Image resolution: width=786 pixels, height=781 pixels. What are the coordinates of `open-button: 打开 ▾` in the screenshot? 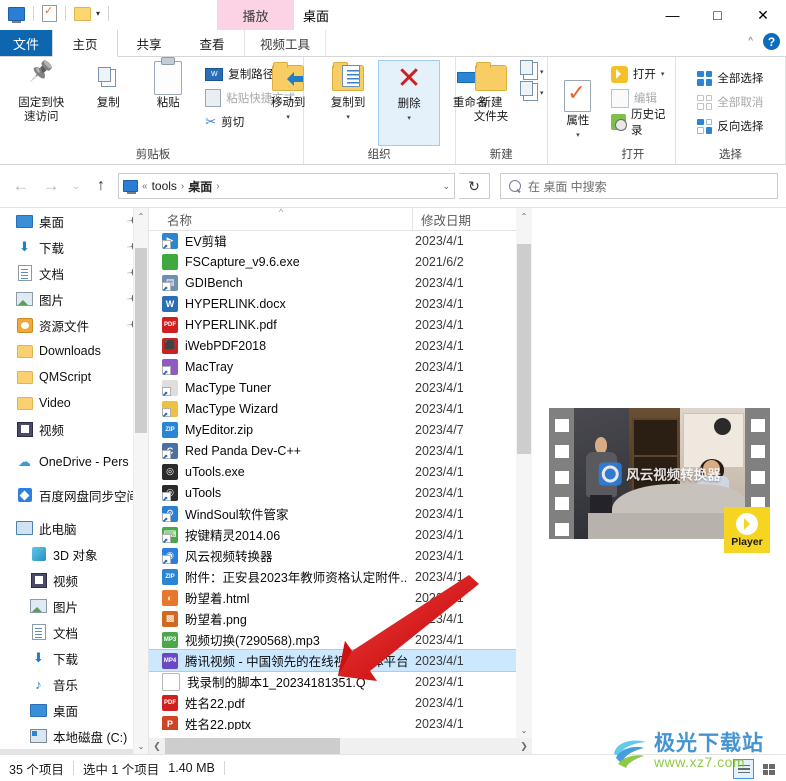 It's located at (641, 74).